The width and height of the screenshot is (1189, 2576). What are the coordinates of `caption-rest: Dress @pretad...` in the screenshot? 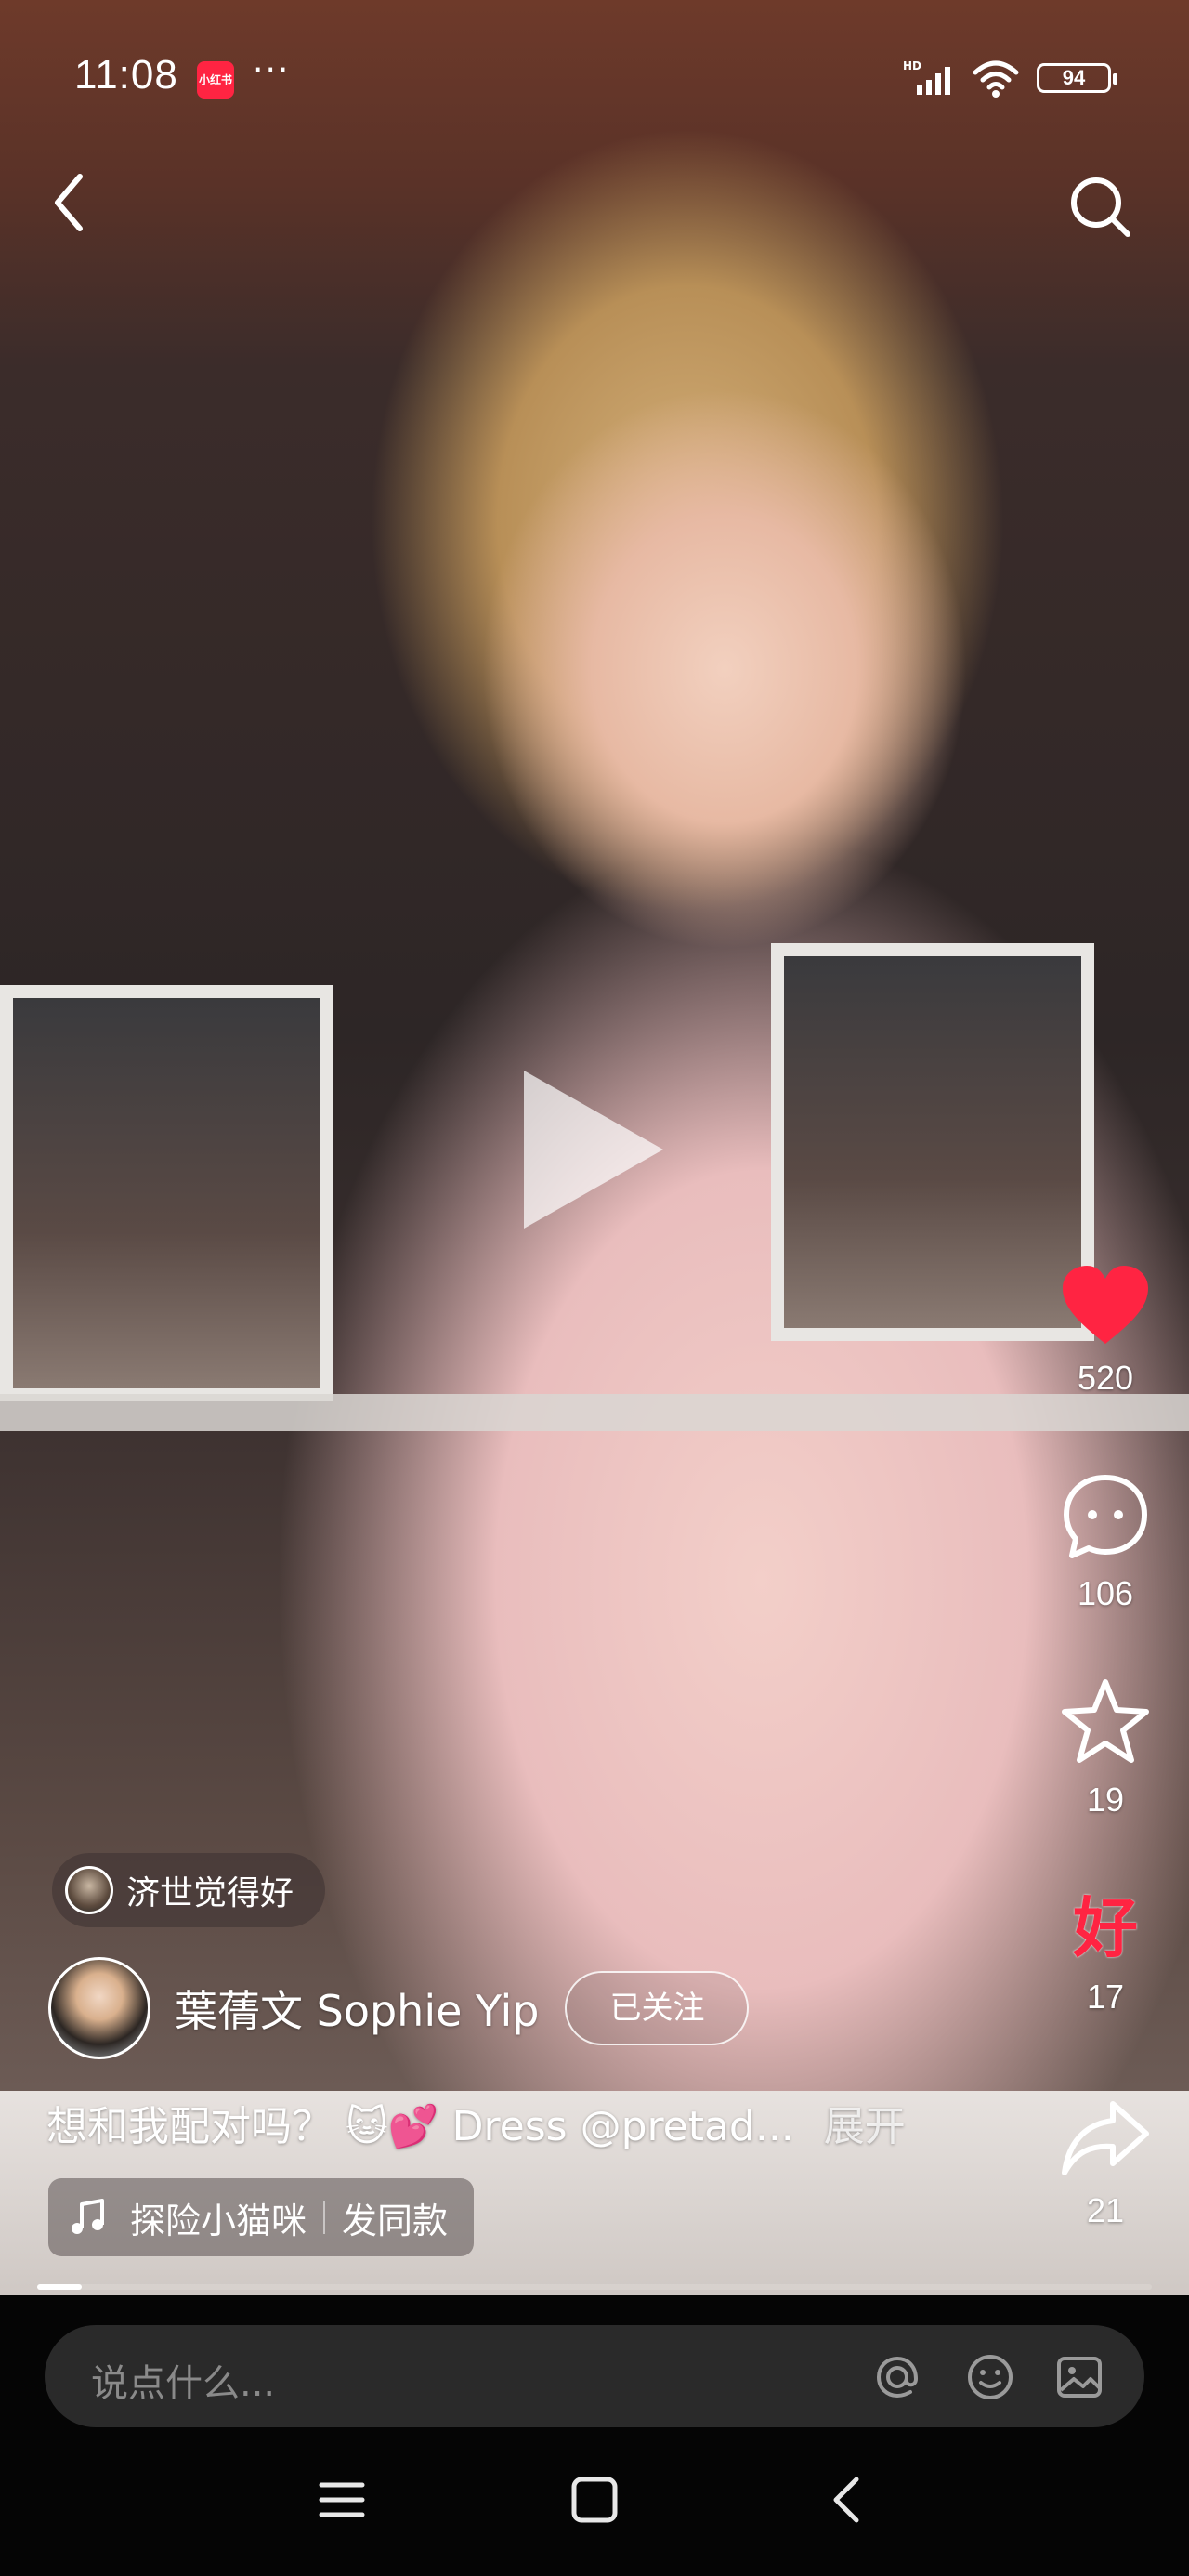 It's located at (623, 2126).